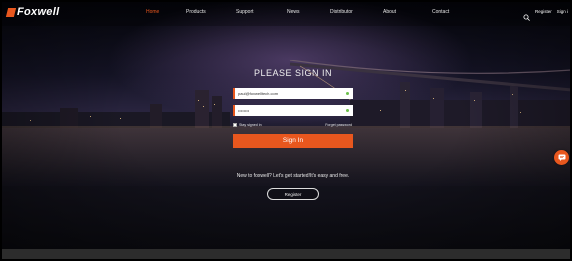 This screenshot has width=572, height=261. Describe the element at coordinates (389, 12) in the screenshot. I see `nav-item-about: About` at that location.